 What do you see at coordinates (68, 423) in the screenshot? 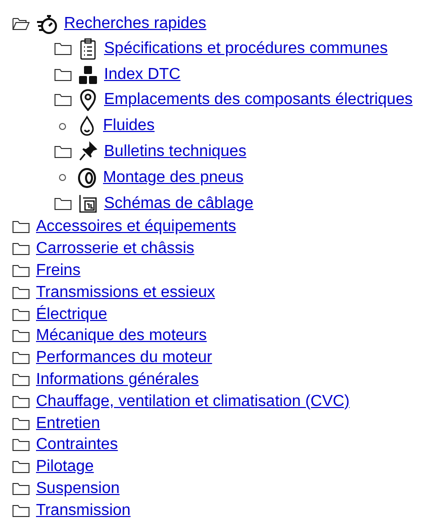
I see `tree-link: Entretien` at bounding box center [68, 423].